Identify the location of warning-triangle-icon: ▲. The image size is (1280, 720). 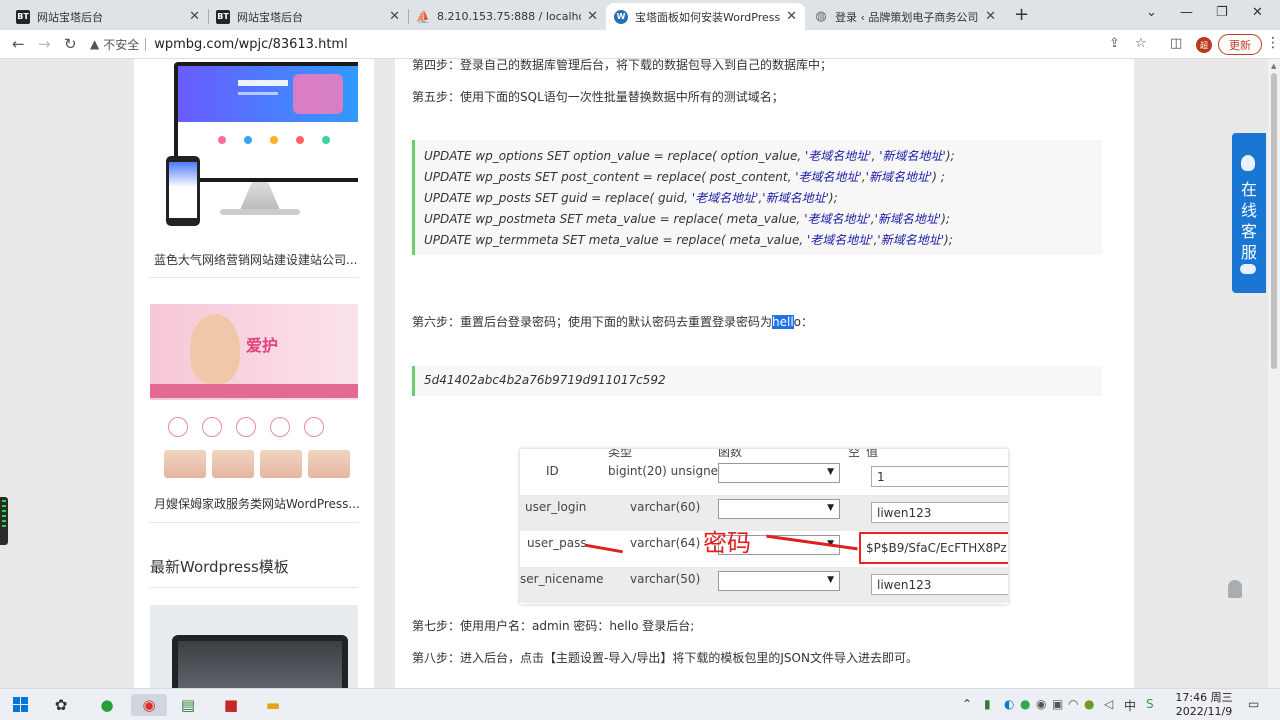
(94, 44).